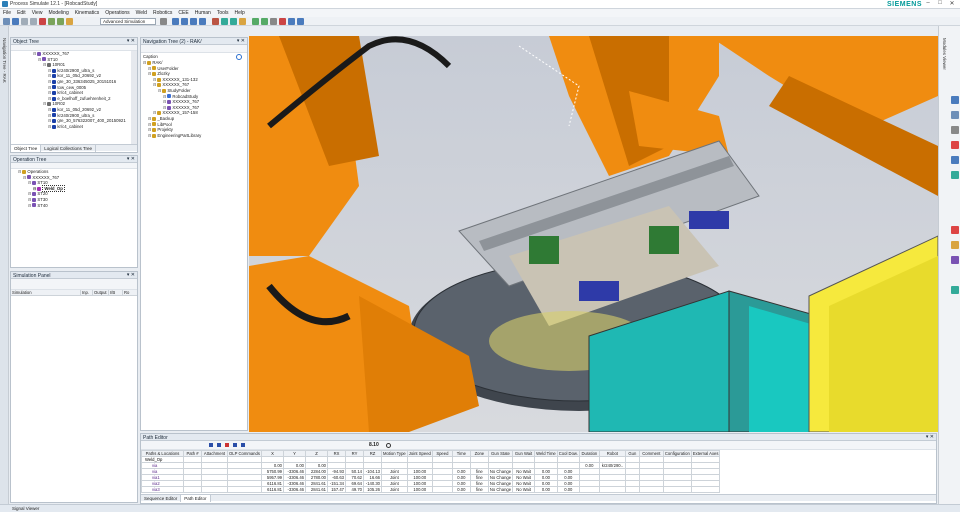 The width and height of the screenshot is (960, 512). Describe the element at coordinates (546, 453) in the screenshot. I see `column-header: Weld Time` at that location.